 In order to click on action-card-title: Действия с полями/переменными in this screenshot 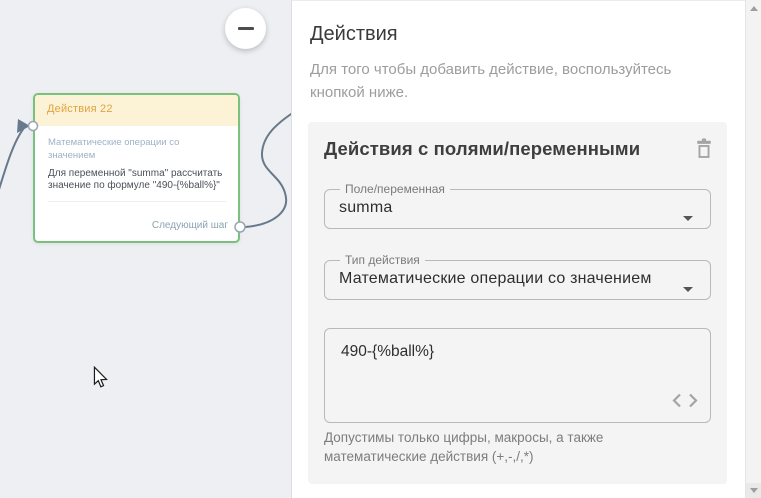, I will do `click(482, 148)`.